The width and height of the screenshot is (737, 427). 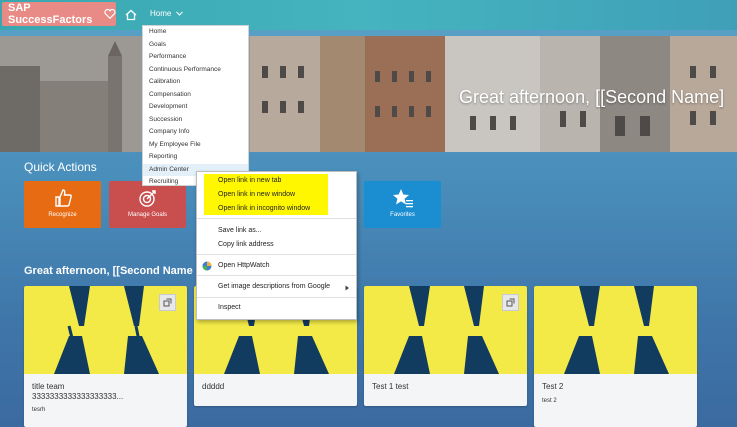 What do you see at coordinates (347, 288) in the screenshot?
I see `chevron-right-icon` at bounding box center [347, 288].